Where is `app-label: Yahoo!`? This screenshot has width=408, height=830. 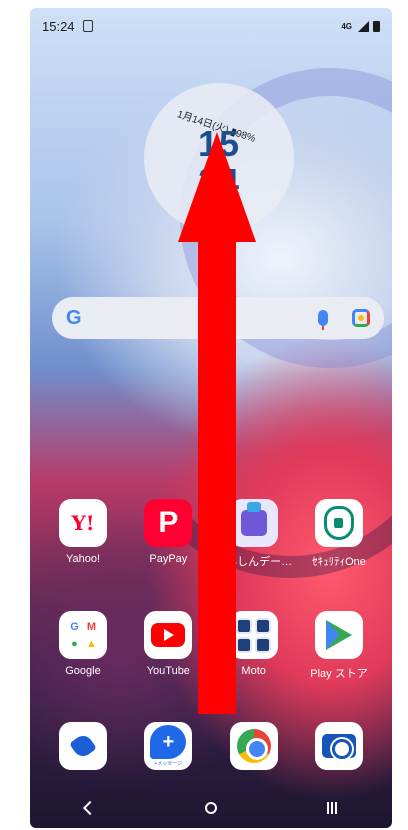
app-label: Yahoo! is located at coordinates (83, 559).